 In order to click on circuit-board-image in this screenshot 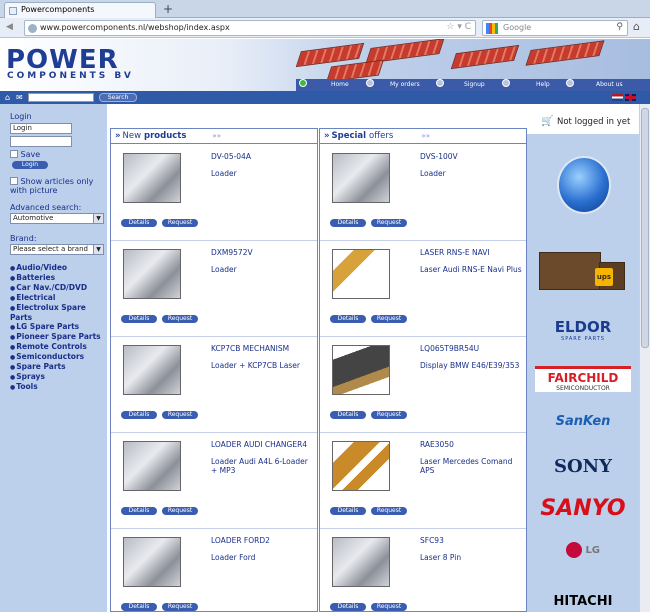, I will do `click(485, 57)`.